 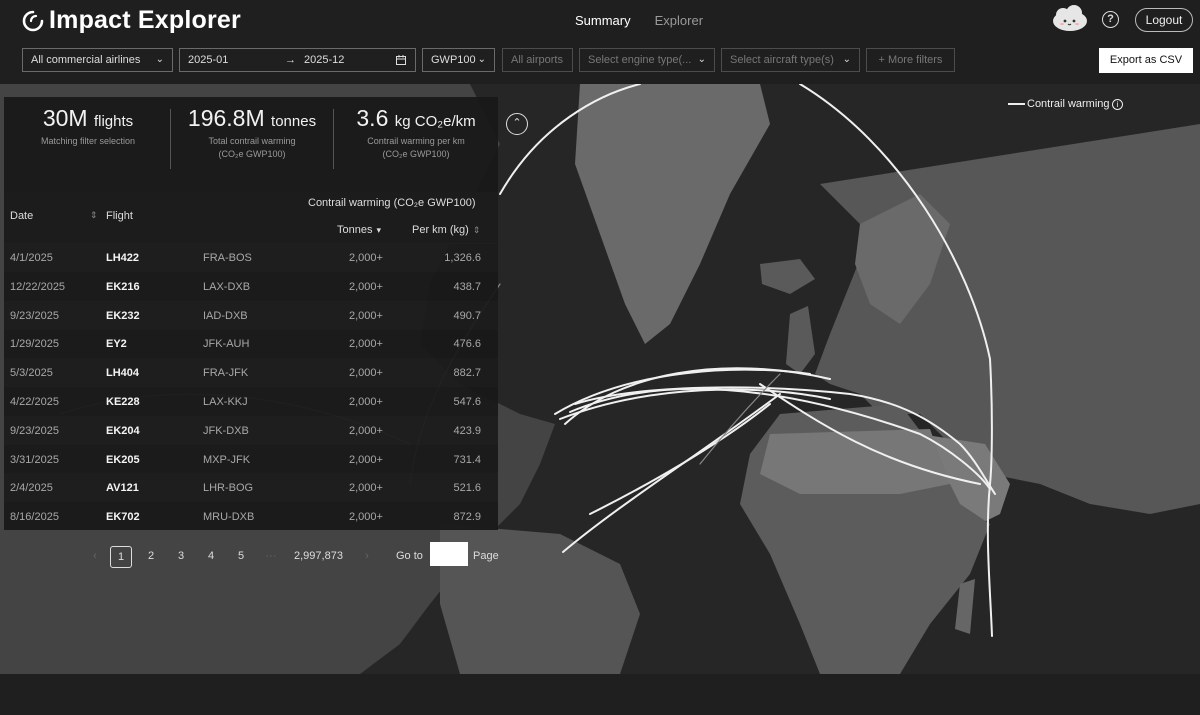 I want to click on cell-route: FRA-JFK, so click(x=226, y=373).